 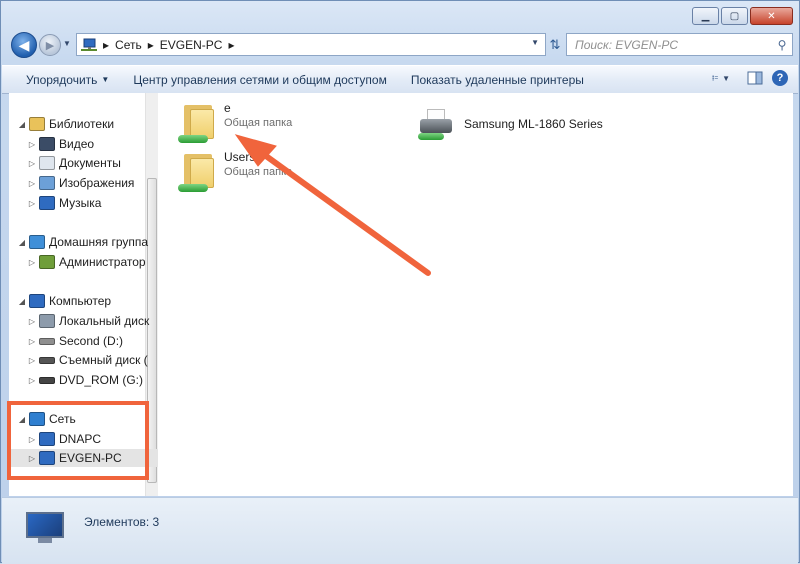 I want to click on preview-pane-button, so click(x=755, y=78).